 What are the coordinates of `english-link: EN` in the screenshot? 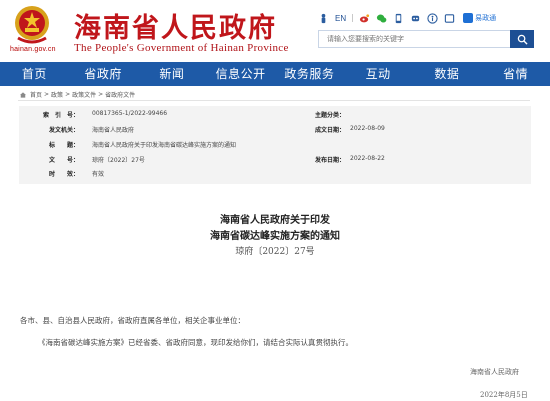 It's located at (340, 18).